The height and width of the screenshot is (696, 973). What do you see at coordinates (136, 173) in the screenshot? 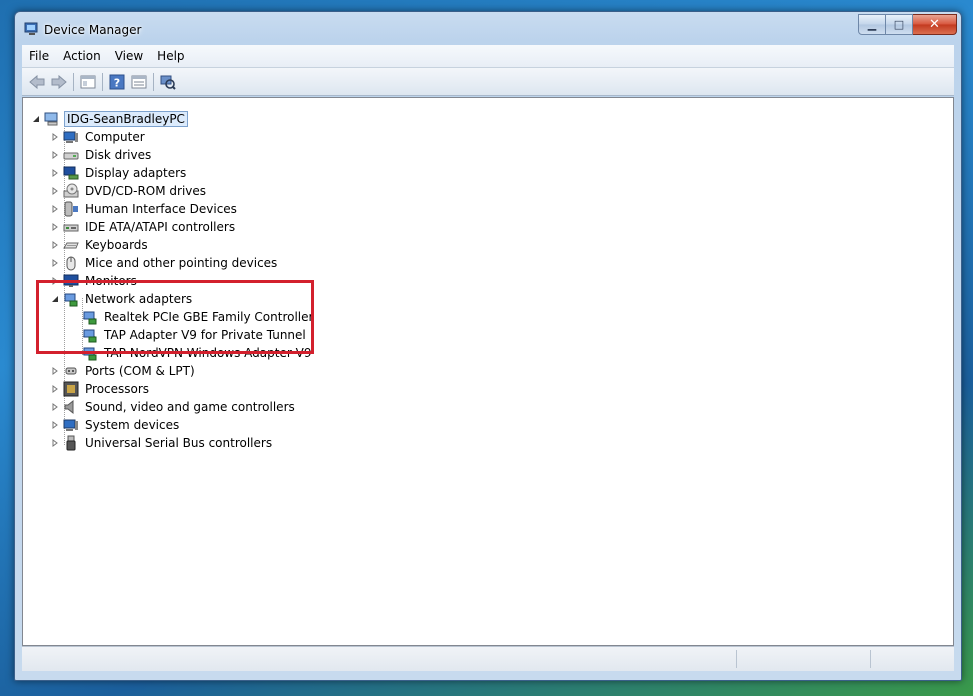
I see `tree-item-label: Display adapters` at bounding box center [136, 173].